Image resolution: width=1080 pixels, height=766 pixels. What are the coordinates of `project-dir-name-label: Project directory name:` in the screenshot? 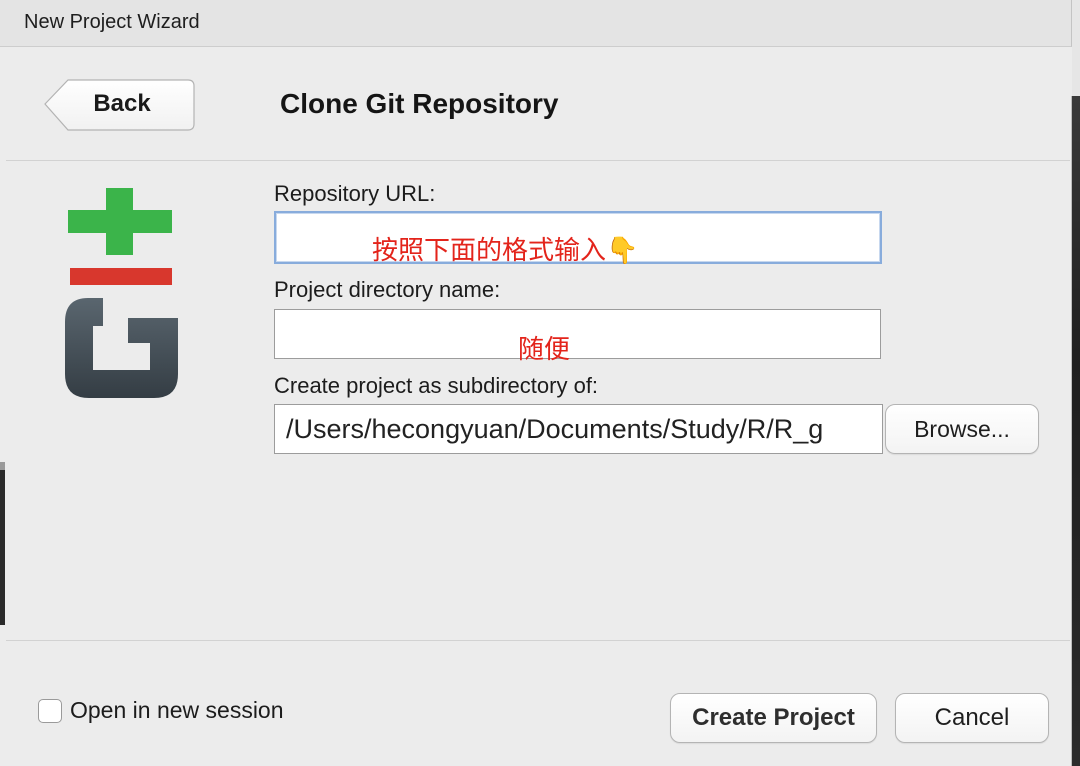 It's located at (387, 289).